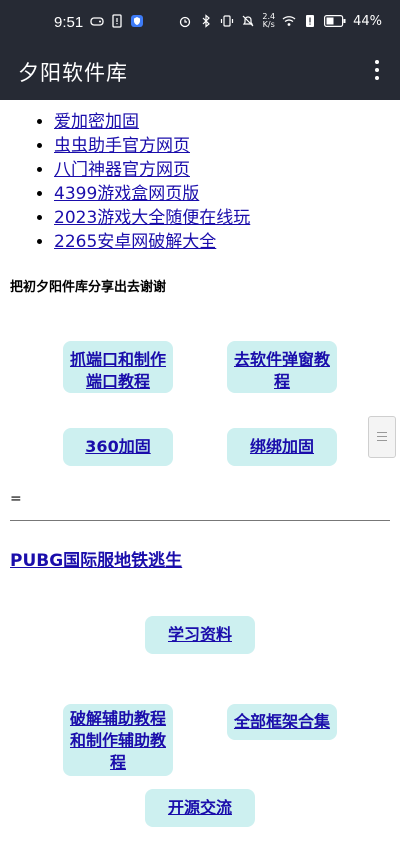  Describe the element at coordinates (289, 21) in the screenshot. I see `wifi-icon` at that location.